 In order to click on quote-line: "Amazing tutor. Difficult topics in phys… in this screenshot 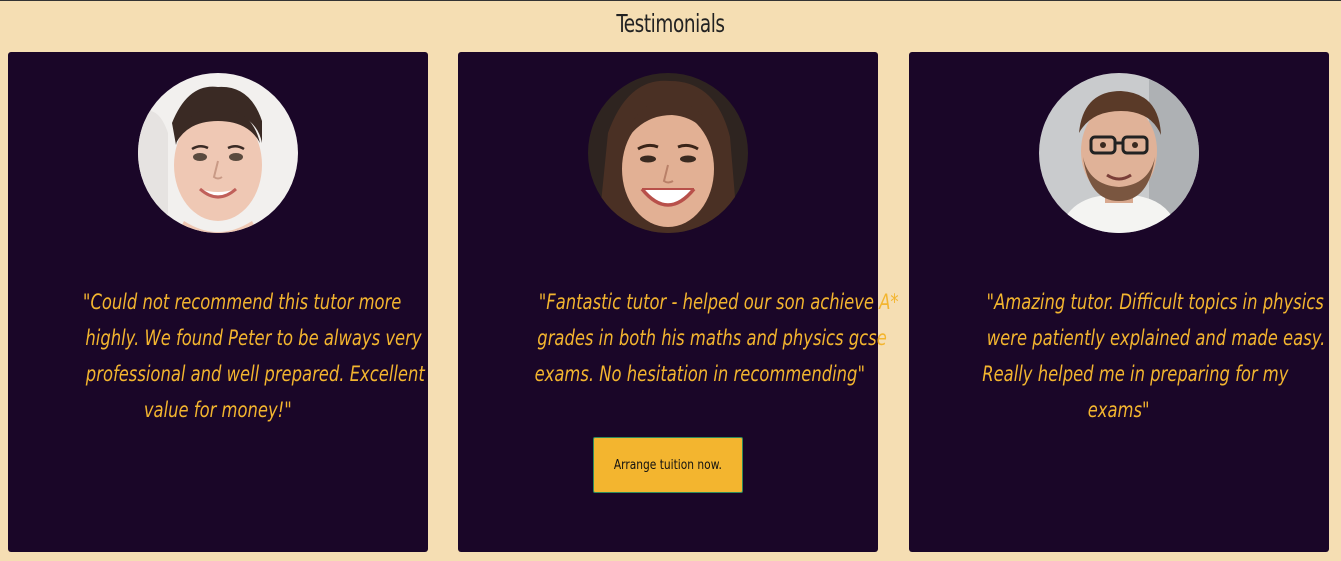, I will do `click(1155, 302)`.